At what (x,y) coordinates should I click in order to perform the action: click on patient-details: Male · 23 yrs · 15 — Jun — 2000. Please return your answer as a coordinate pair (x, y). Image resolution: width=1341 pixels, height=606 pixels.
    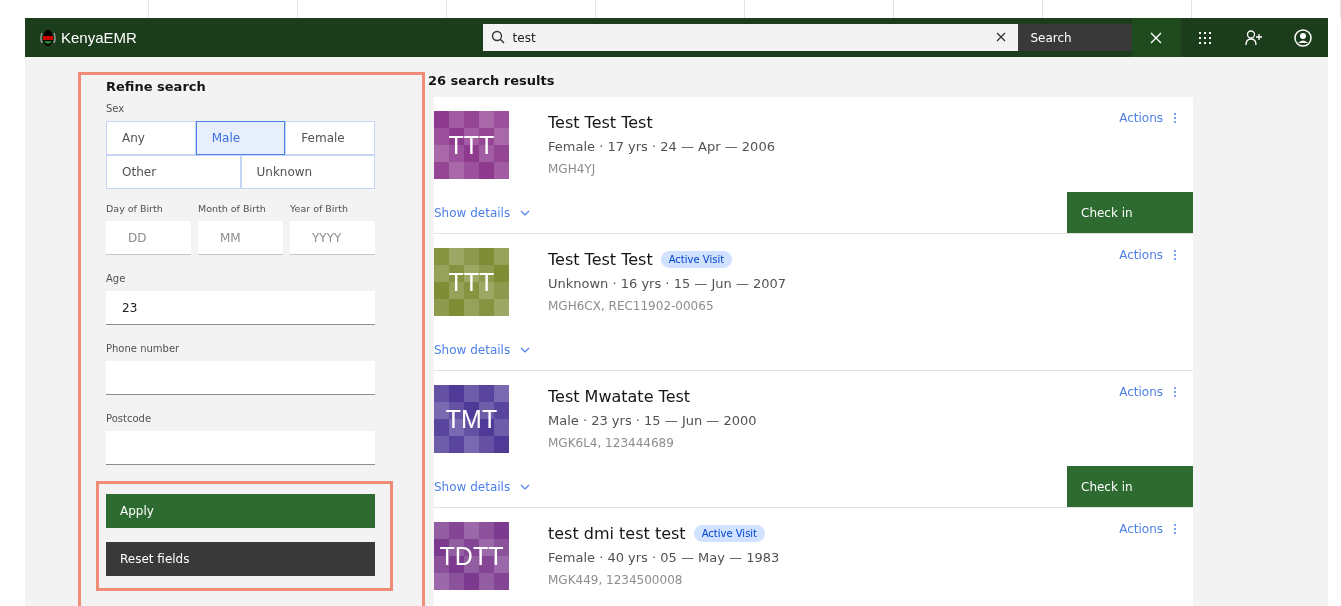
    Looking at the image, I should click on (653, 420).